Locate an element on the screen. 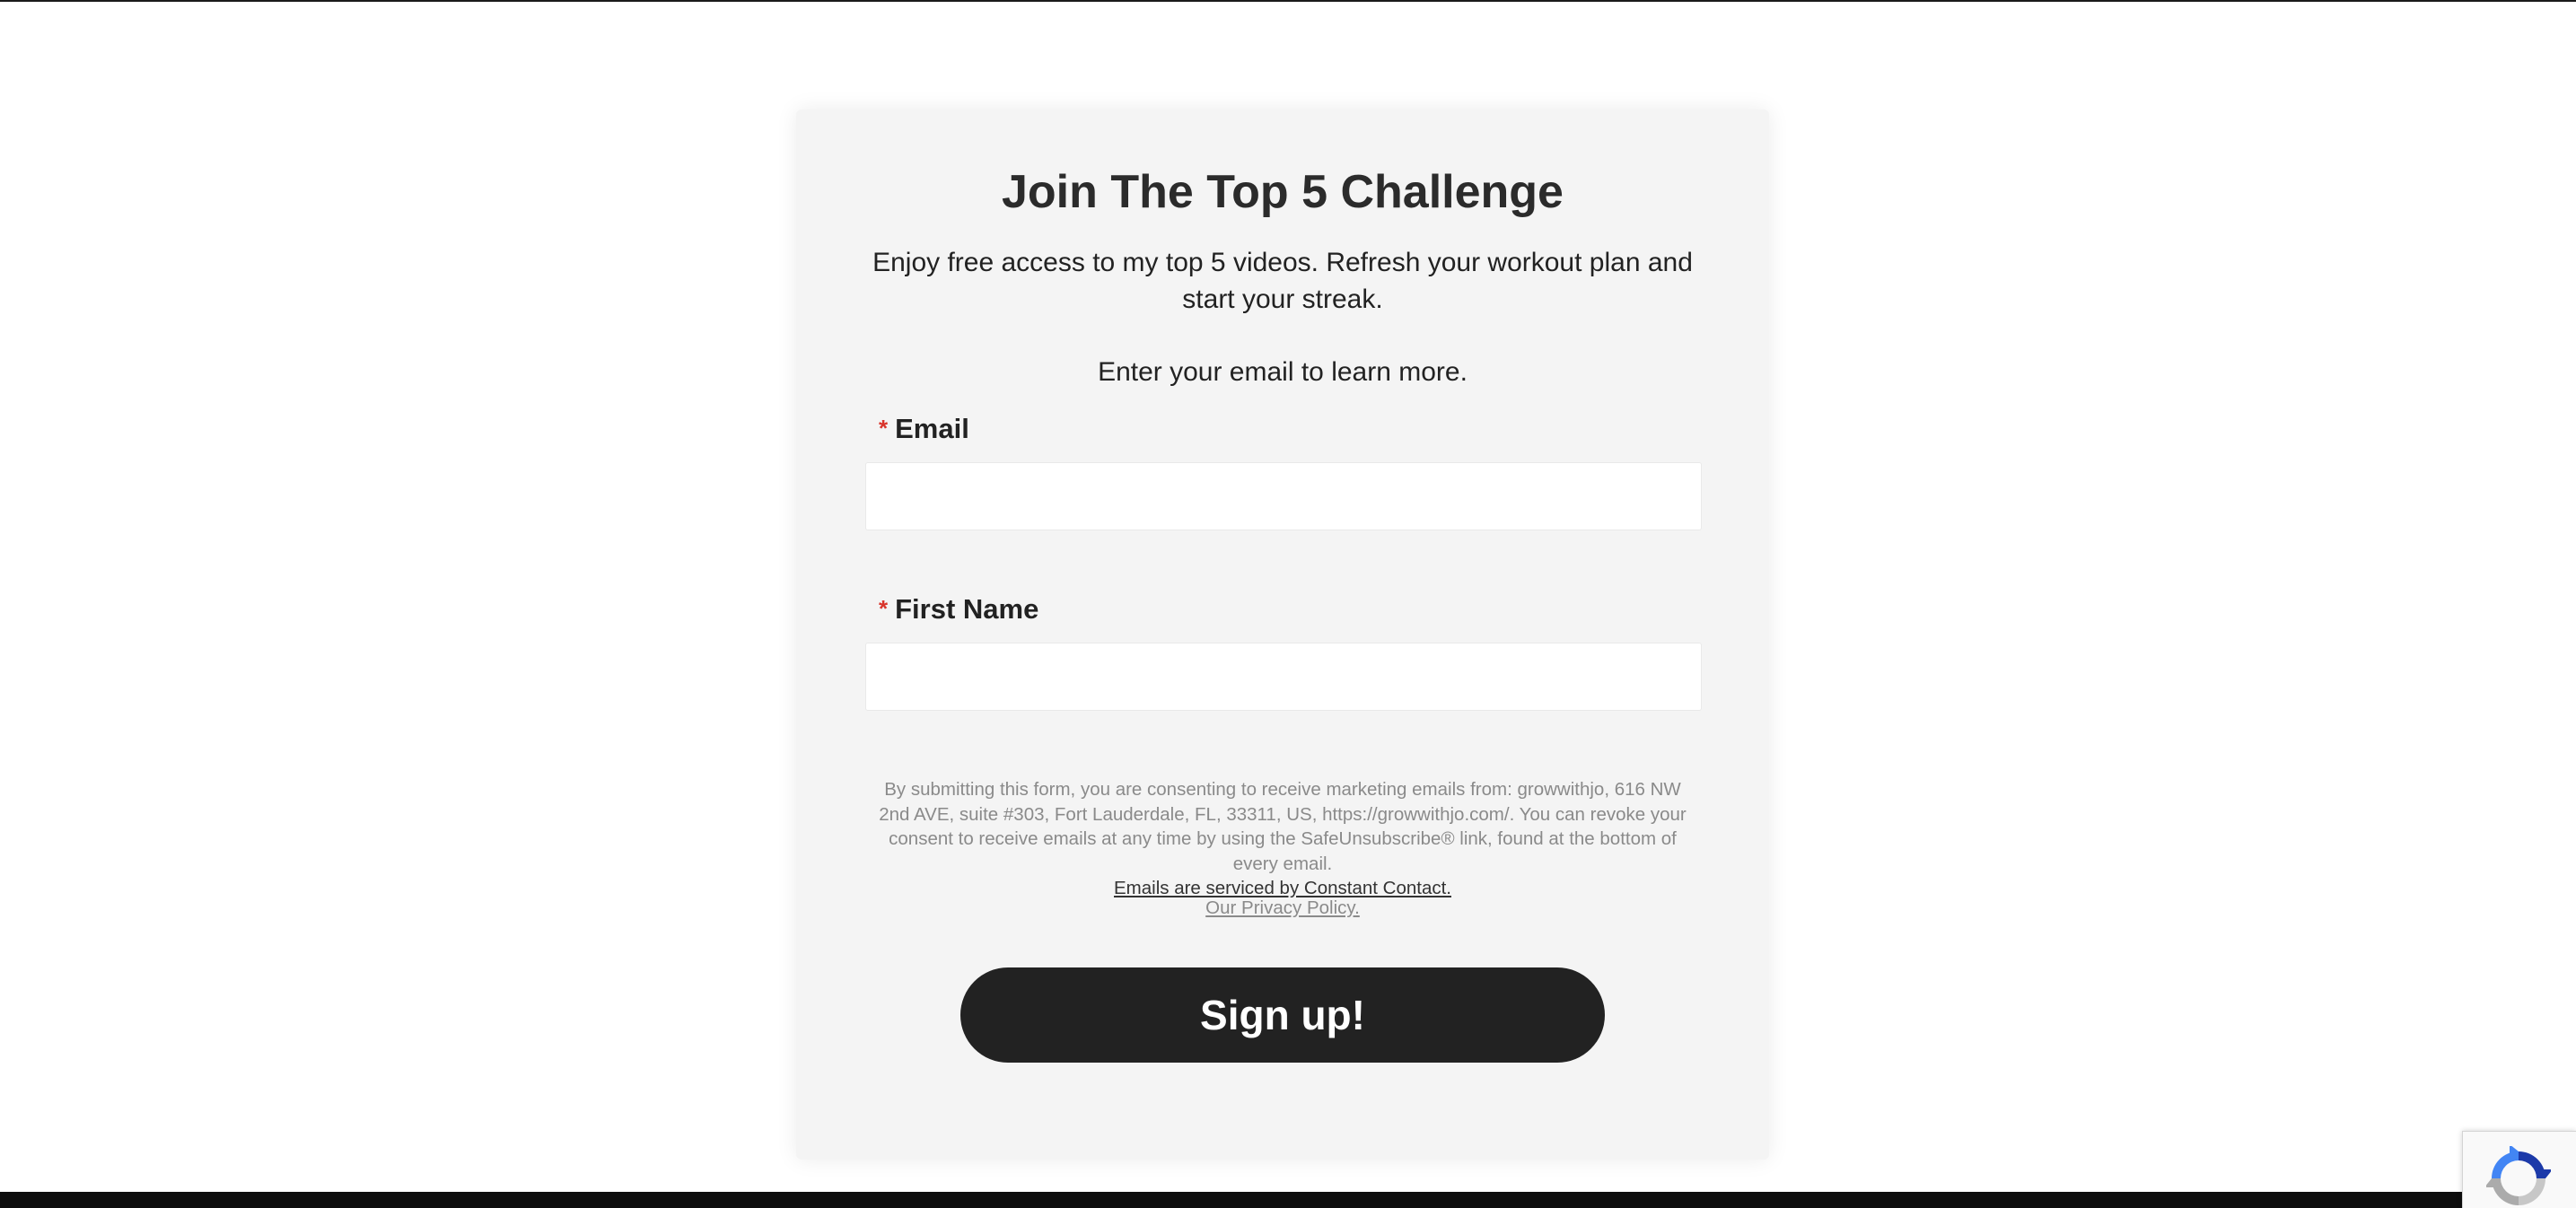 Image resolution: width=2576 pixels, height=1208 pixels. first-name-label: * First Name is located at coordinates (959, 609).